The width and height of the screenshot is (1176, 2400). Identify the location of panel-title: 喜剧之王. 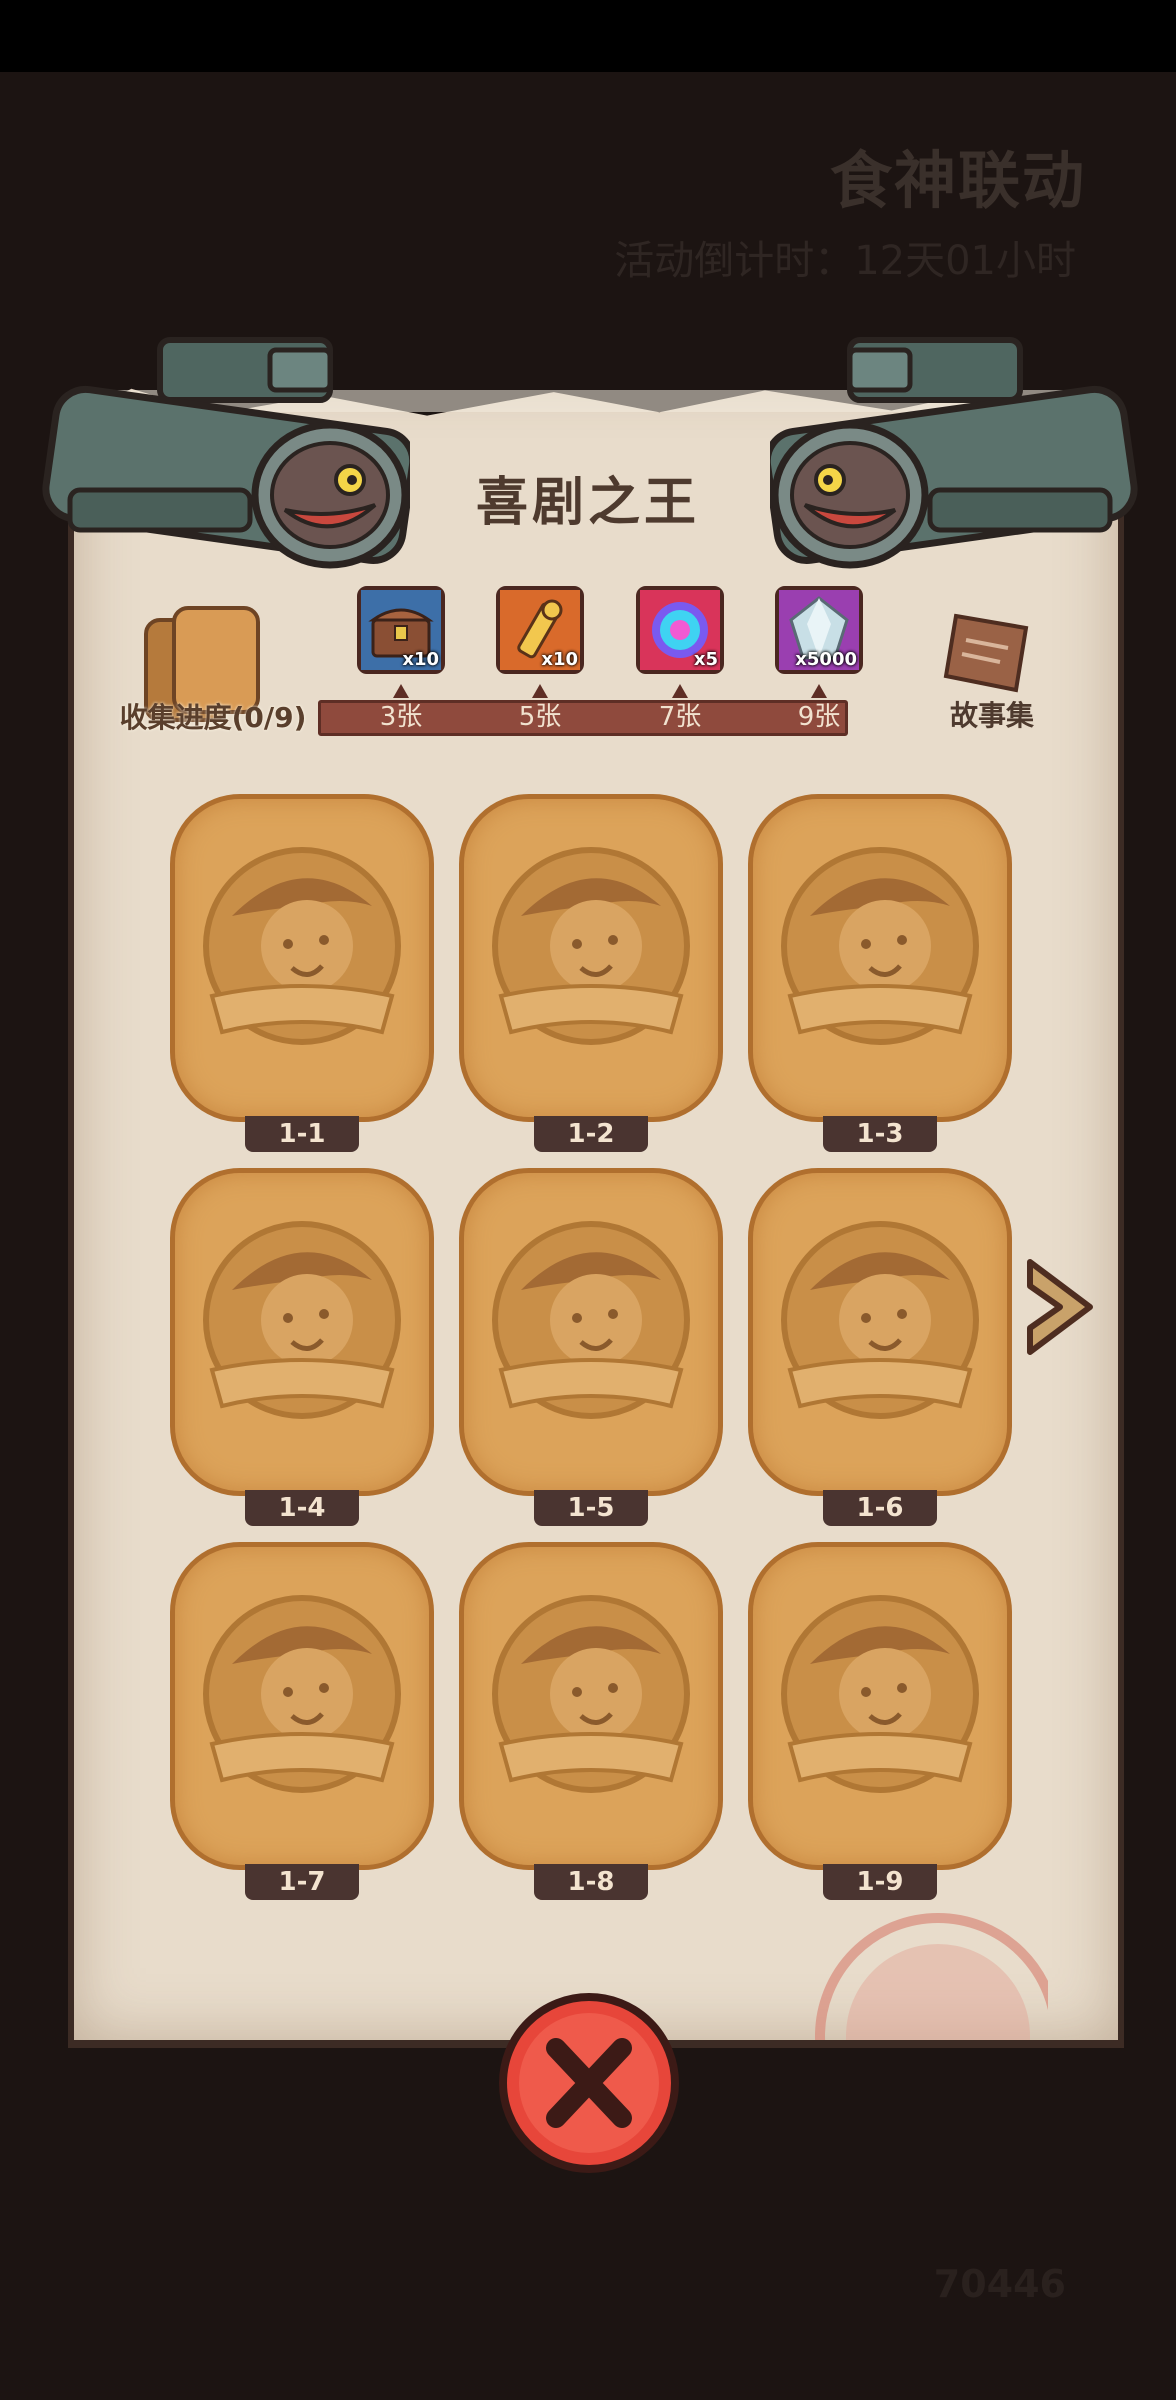
(587, 503).